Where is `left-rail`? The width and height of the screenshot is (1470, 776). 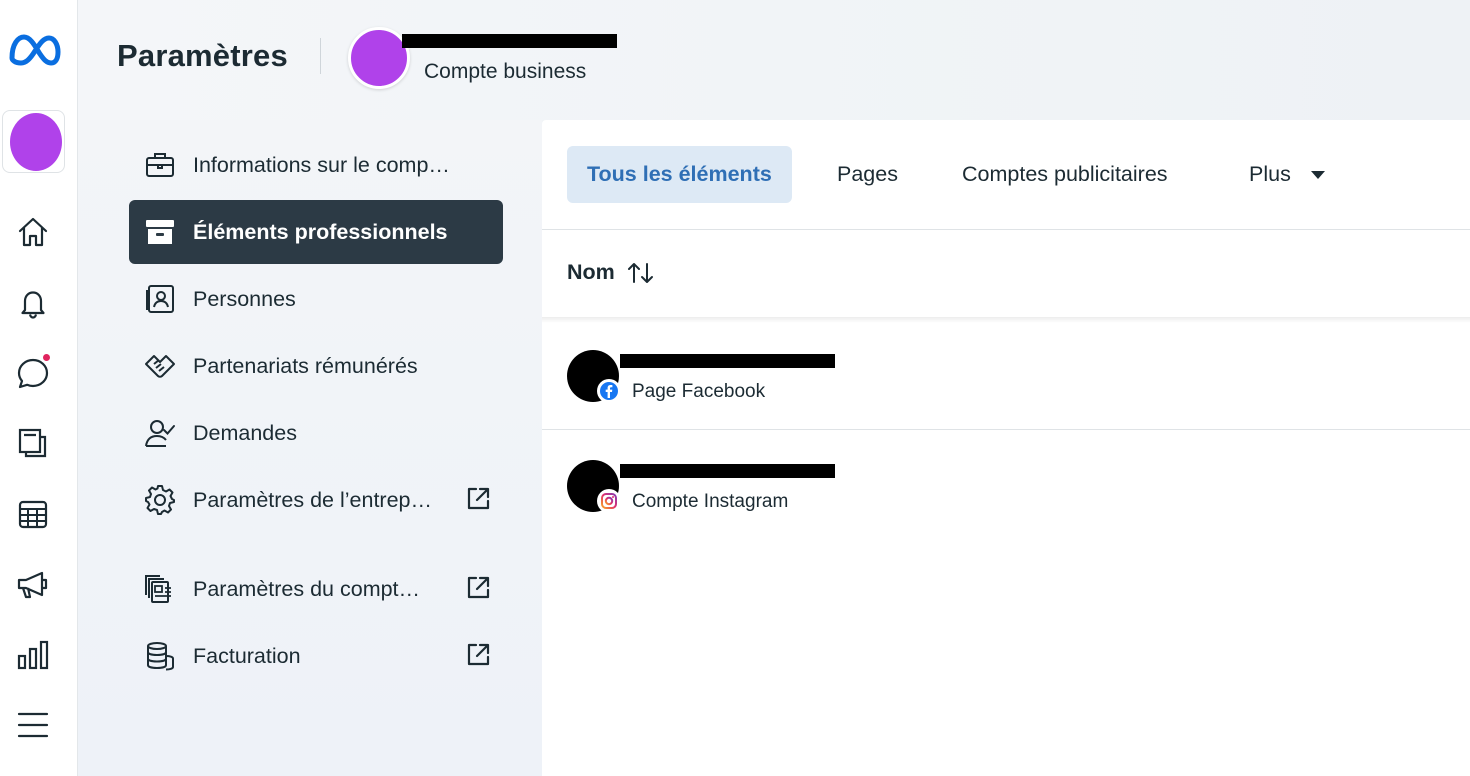
left-rail is located at coordinates (39, 388).